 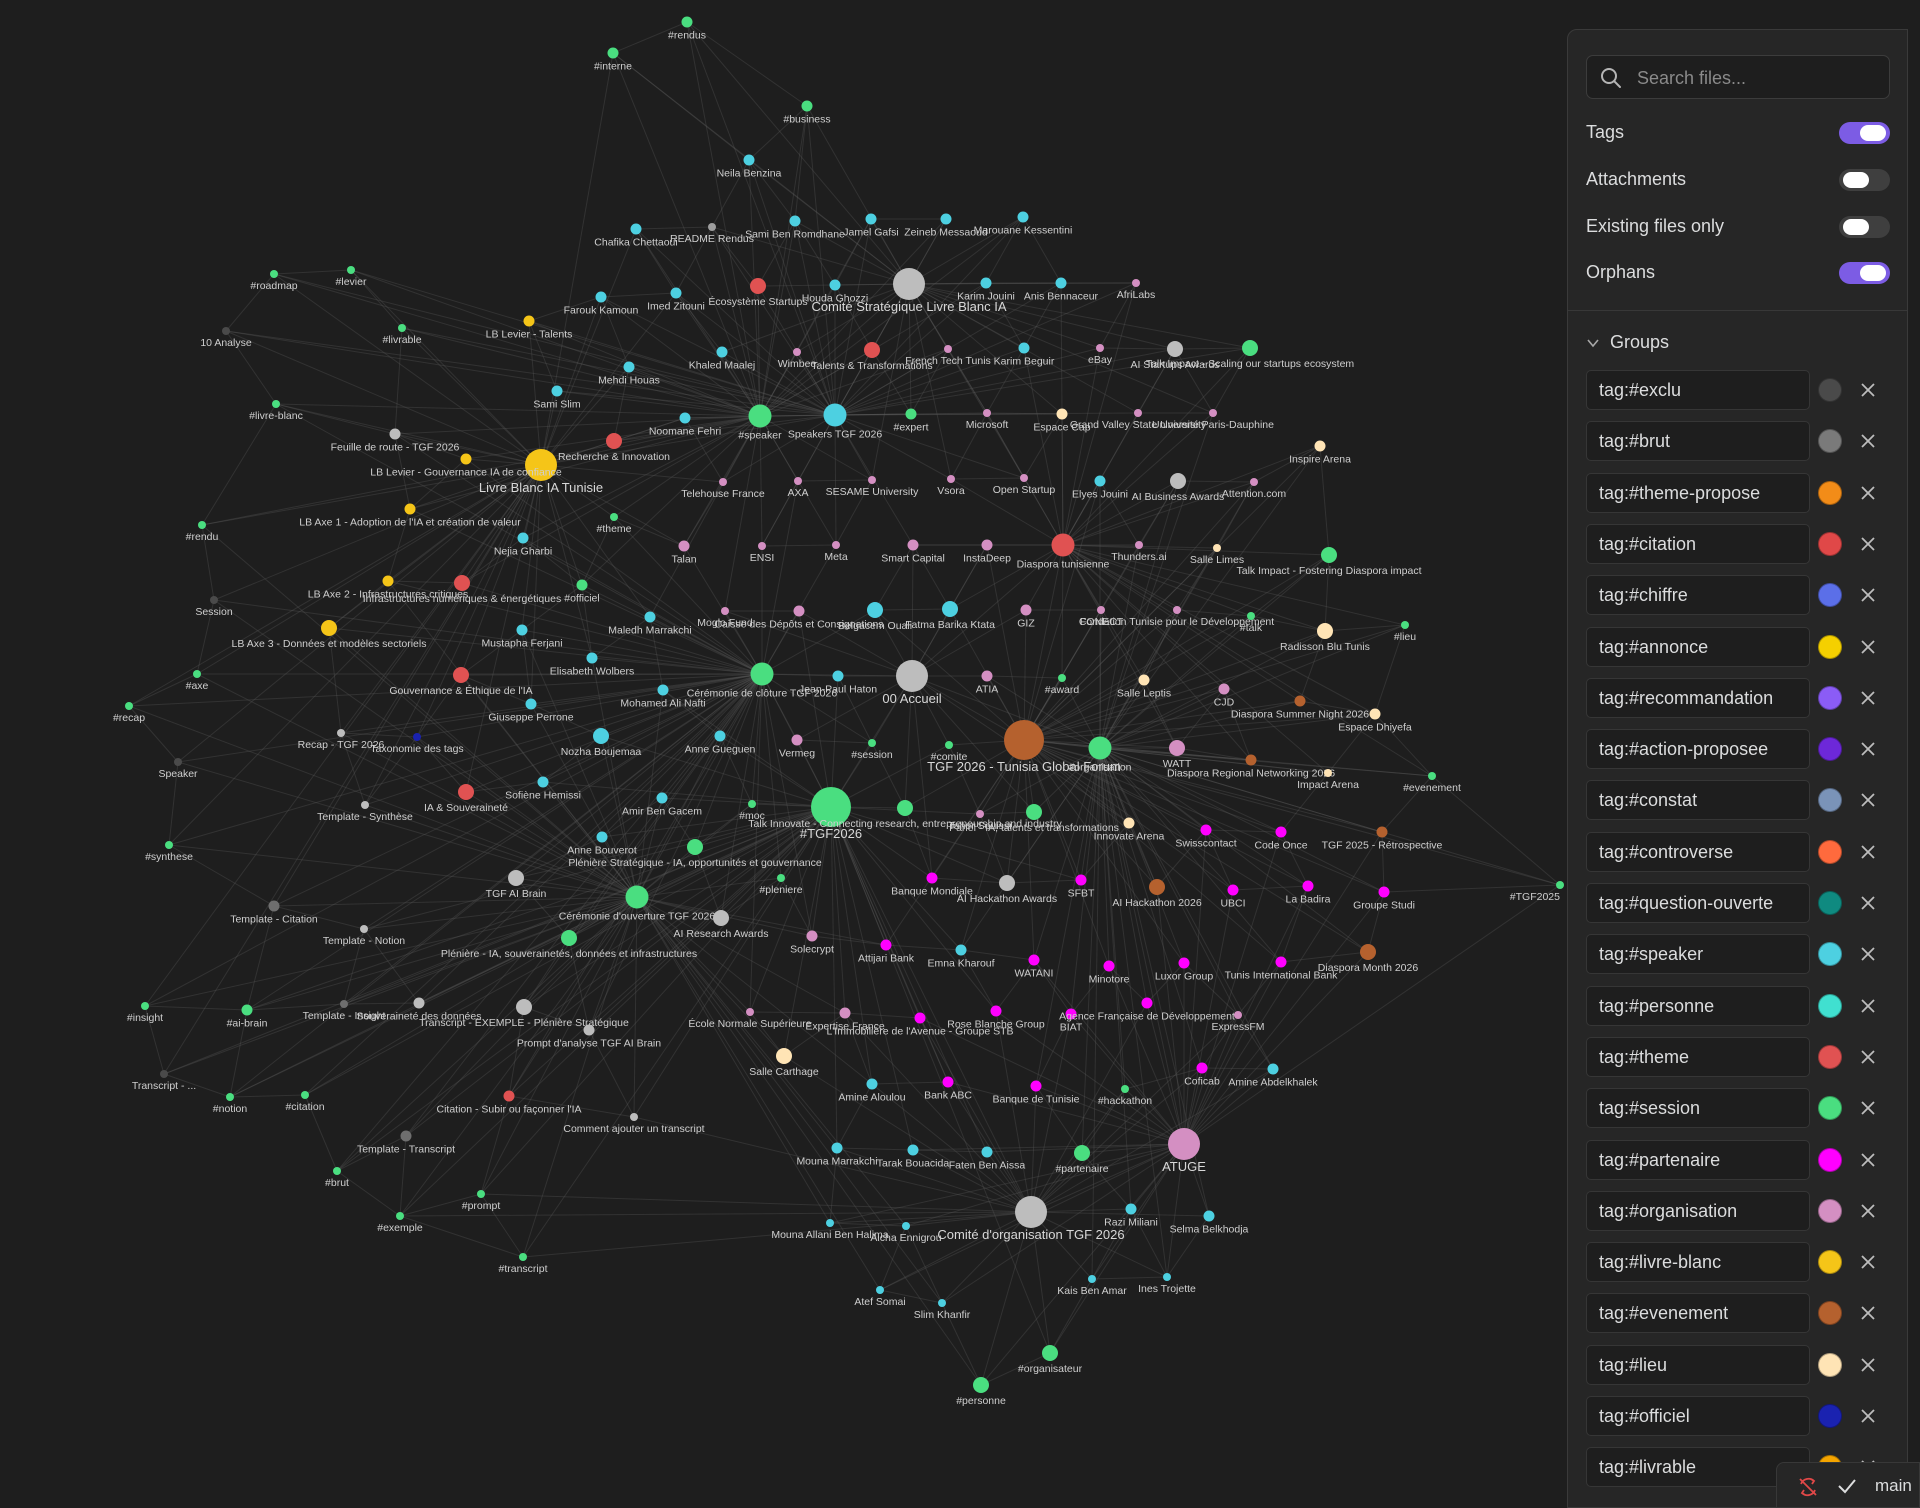 I want to click on graph-node: #theme, so click(x=614, y=524).